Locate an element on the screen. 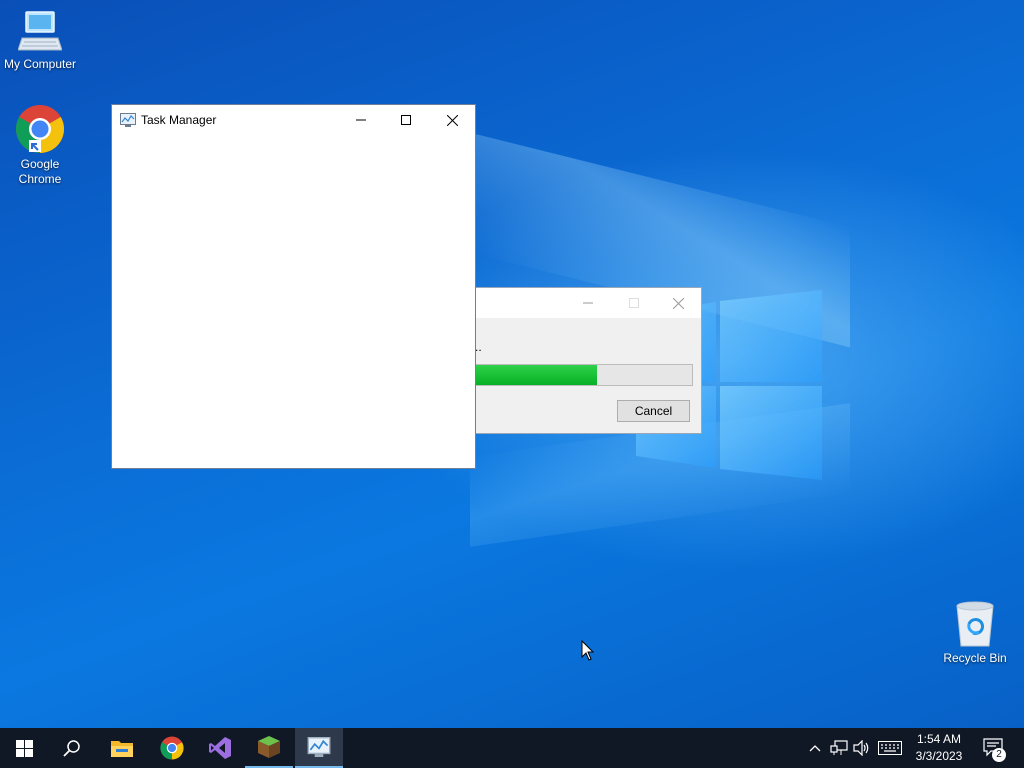  taskbar-task-manager is located at coordinates (319, 748).